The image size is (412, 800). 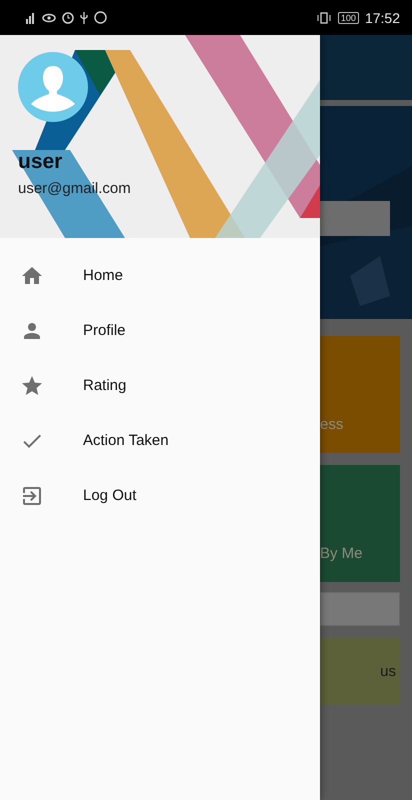 I want to click on usb-icon, so click(x=84, y=18).